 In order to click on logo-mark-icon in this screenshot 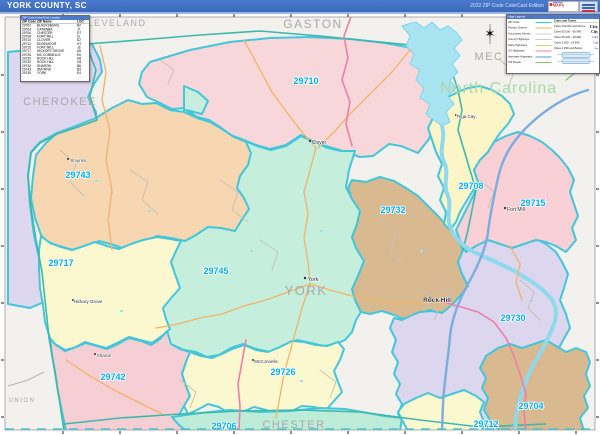, I will do `click(551, 4)`.